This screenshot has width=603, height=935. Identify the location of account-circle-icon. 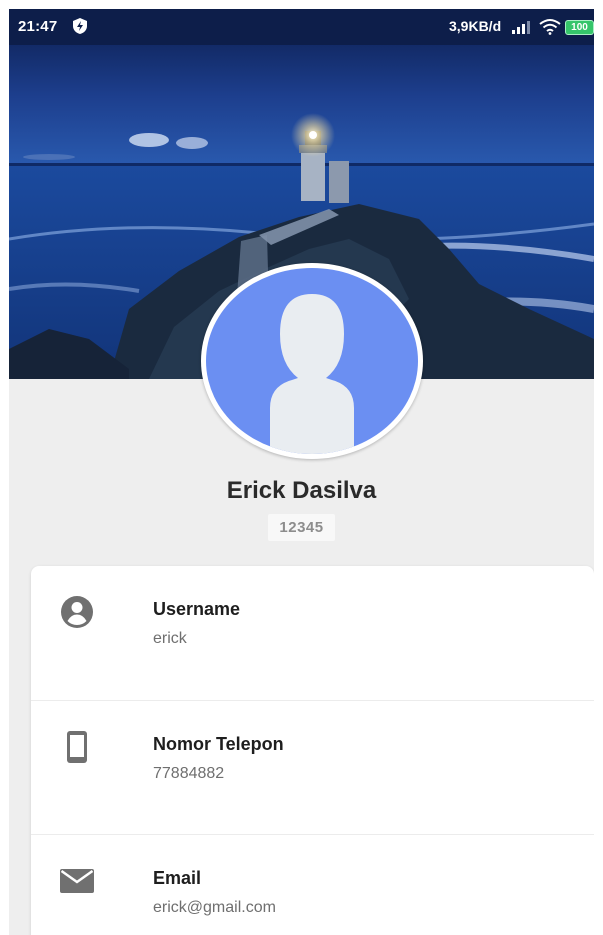
(77, 612).